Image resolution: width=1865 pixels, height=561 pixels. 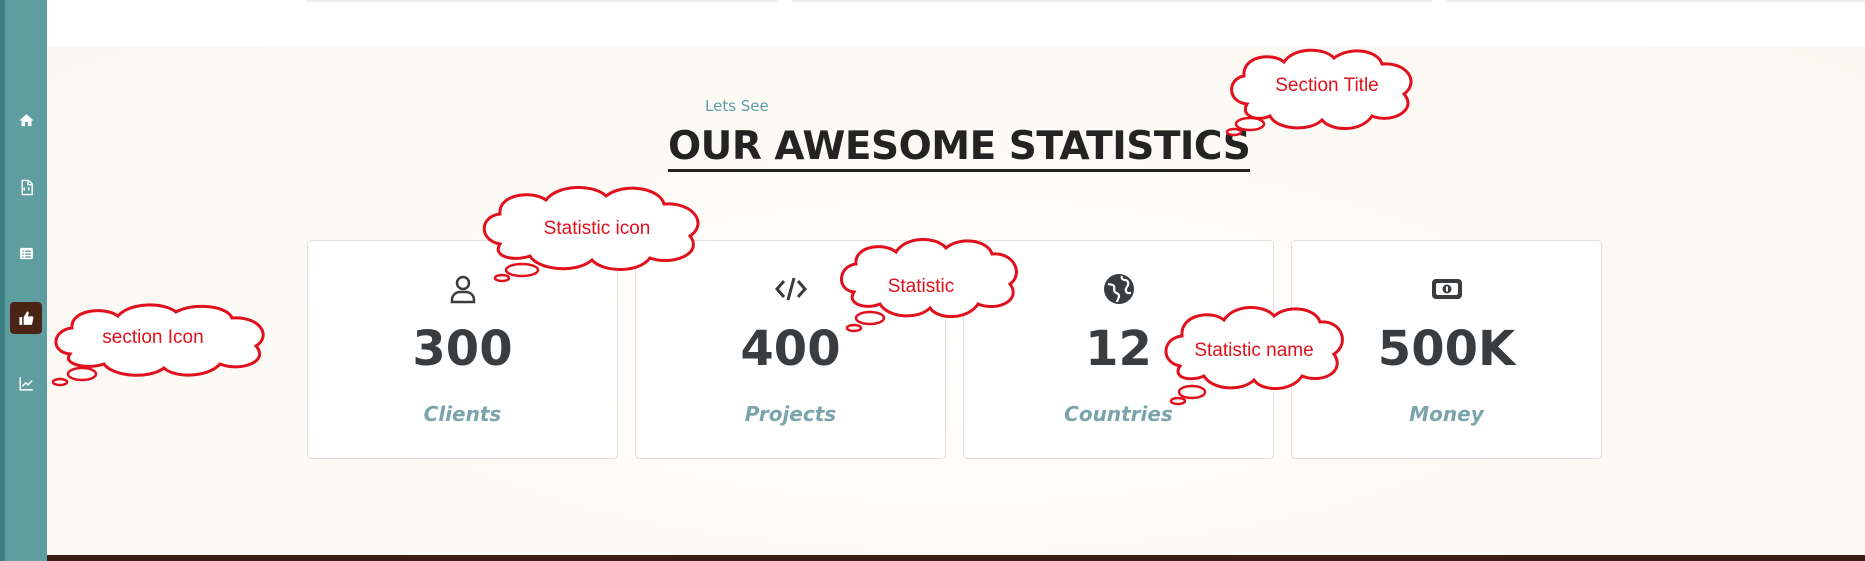 I want to click on footer-edge, so click(x=956, y=558).